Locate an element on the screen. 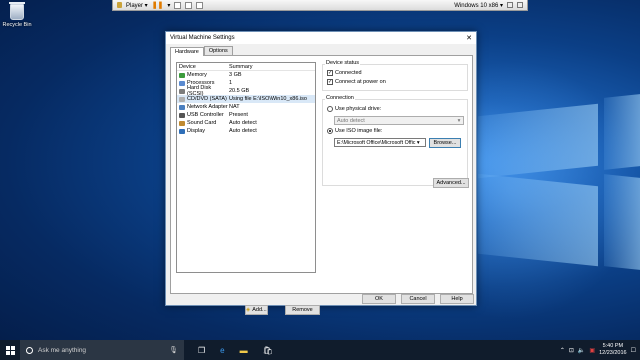 This screenshot has height=360, width=640. remove-button: Remove is located at coordinates (302, 310).